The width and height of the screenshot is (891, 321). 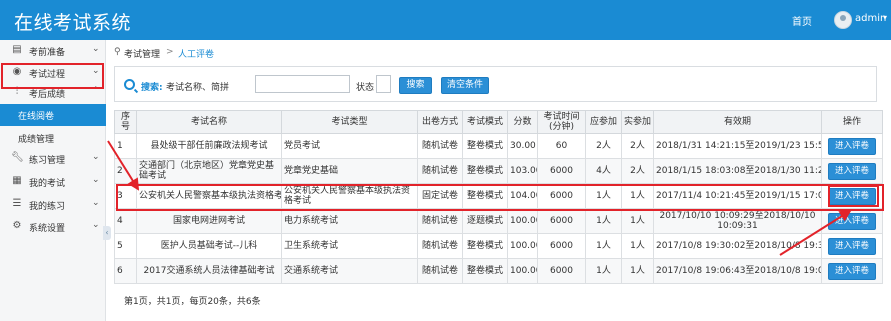 I want to click on column-header: 考试模式, so click(x=485, y=122).